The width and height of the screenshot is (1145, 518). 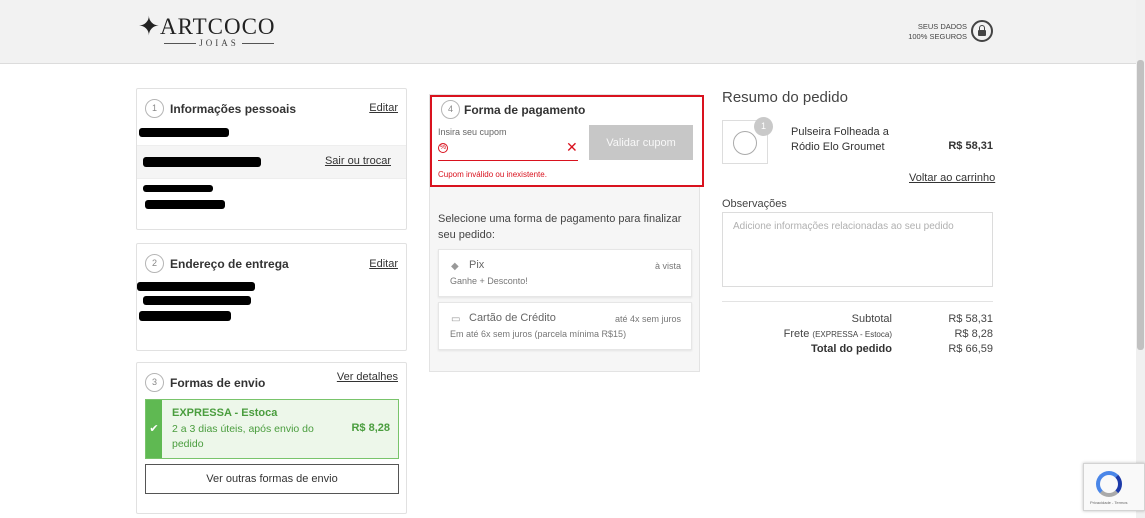 I want to click on shipping-total-value: R$ 8,28, so click(x=973, y=334).